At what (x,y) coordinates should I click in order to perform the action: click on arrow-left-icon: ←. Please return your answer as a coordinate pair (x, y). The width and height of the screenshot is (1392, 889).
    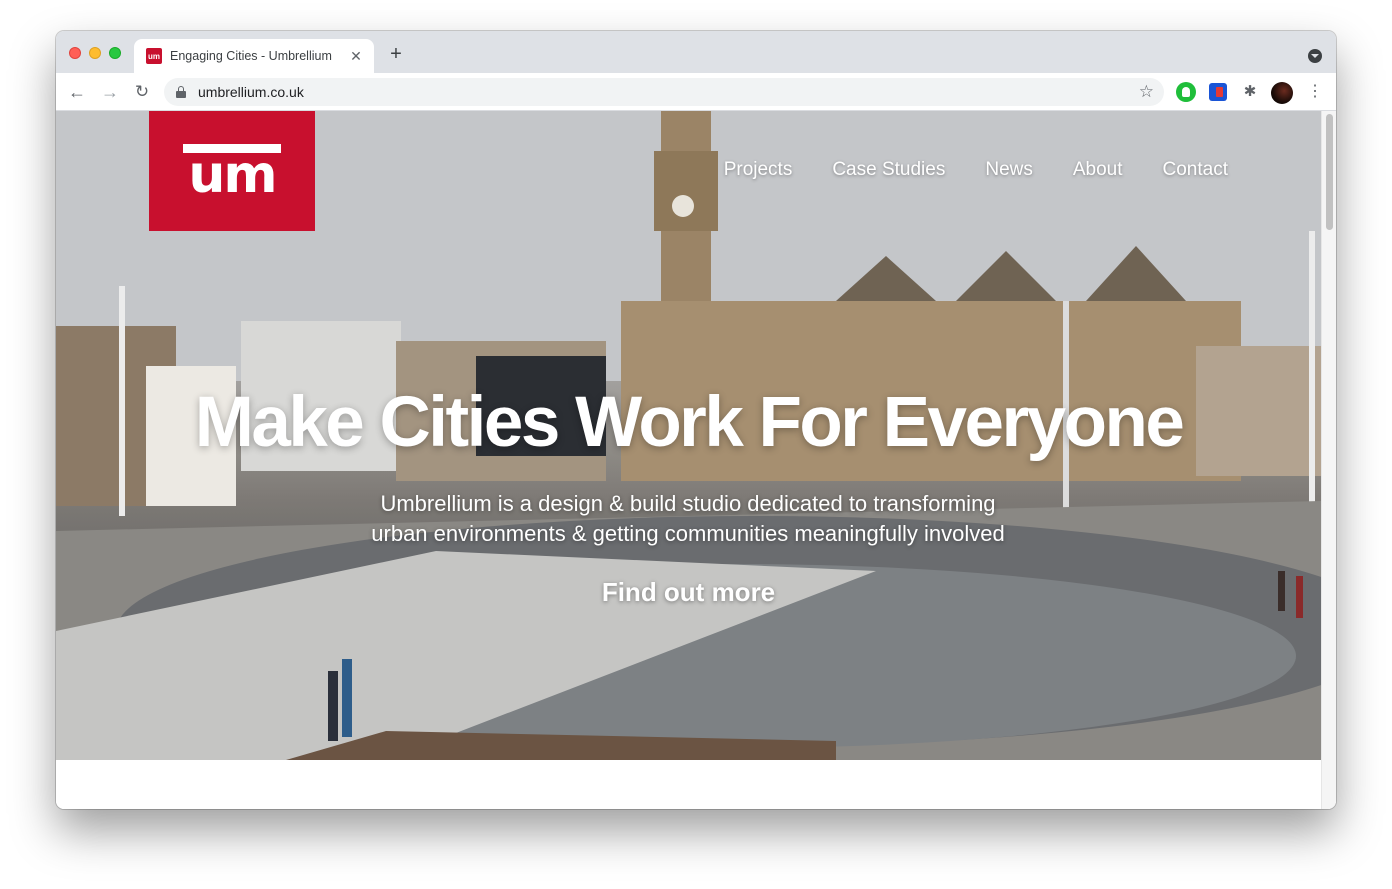
    Looking at the image, I should click on (77, 92).